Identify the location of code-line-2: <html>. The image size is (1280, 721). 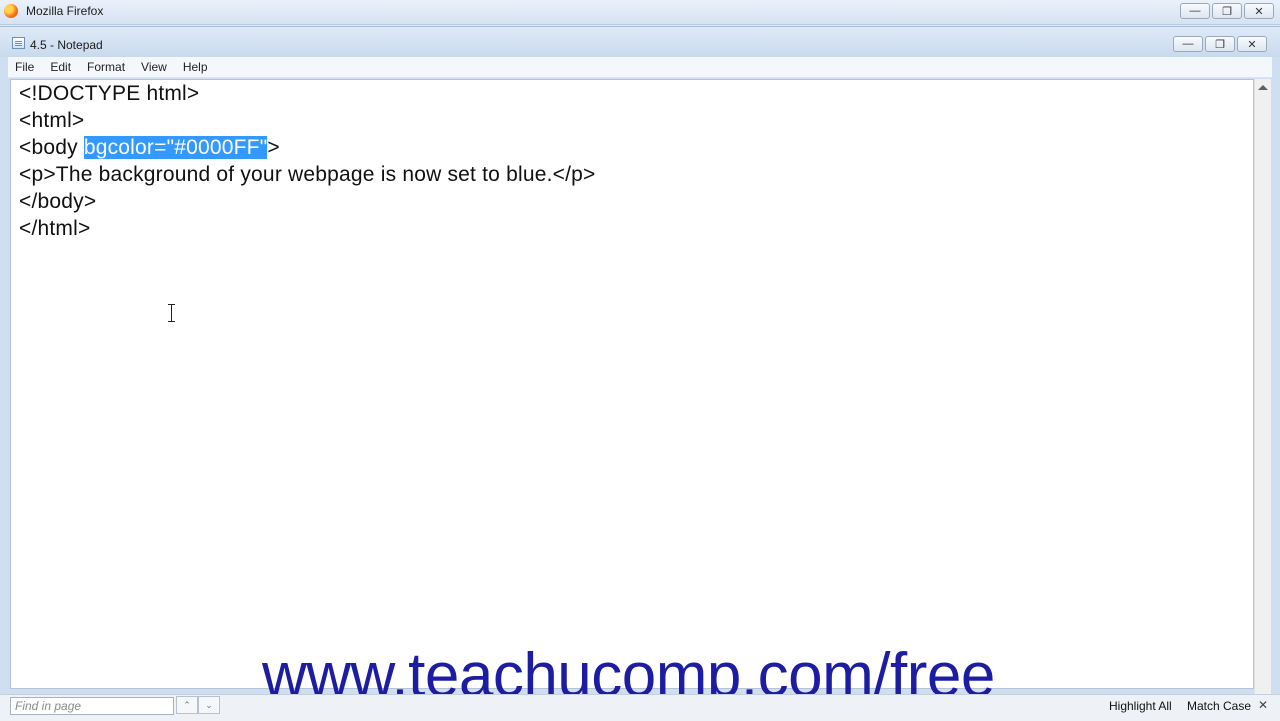
(52, 120).